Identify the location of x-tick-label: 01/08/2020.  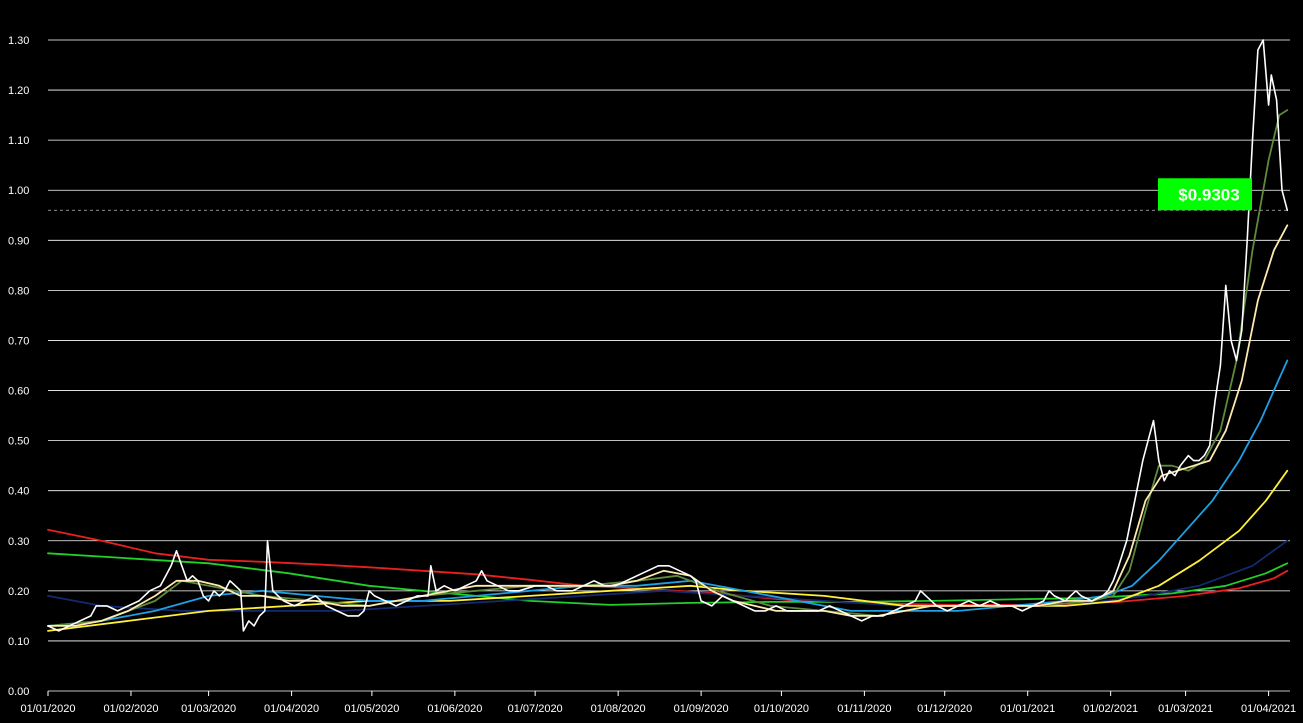
(618, 709).